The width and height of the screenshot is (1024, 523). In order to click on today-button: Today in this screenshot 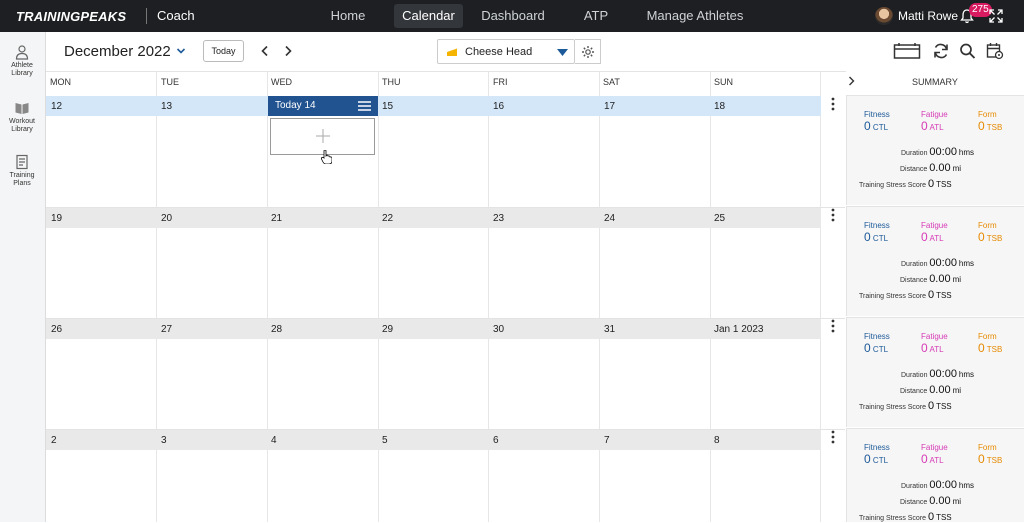, I will do `click(223, 51)`.